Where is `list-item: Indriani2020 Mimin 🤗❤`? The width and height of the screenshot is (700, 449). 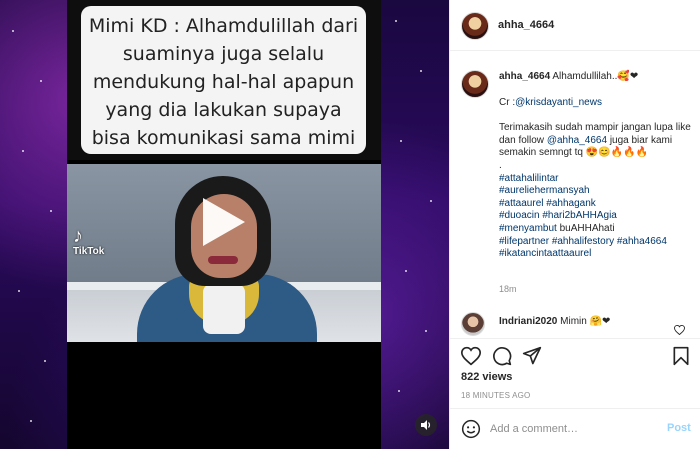 list-item: Indriani2020 Mimin 🤗❤ is located at coordinates (575, 323).